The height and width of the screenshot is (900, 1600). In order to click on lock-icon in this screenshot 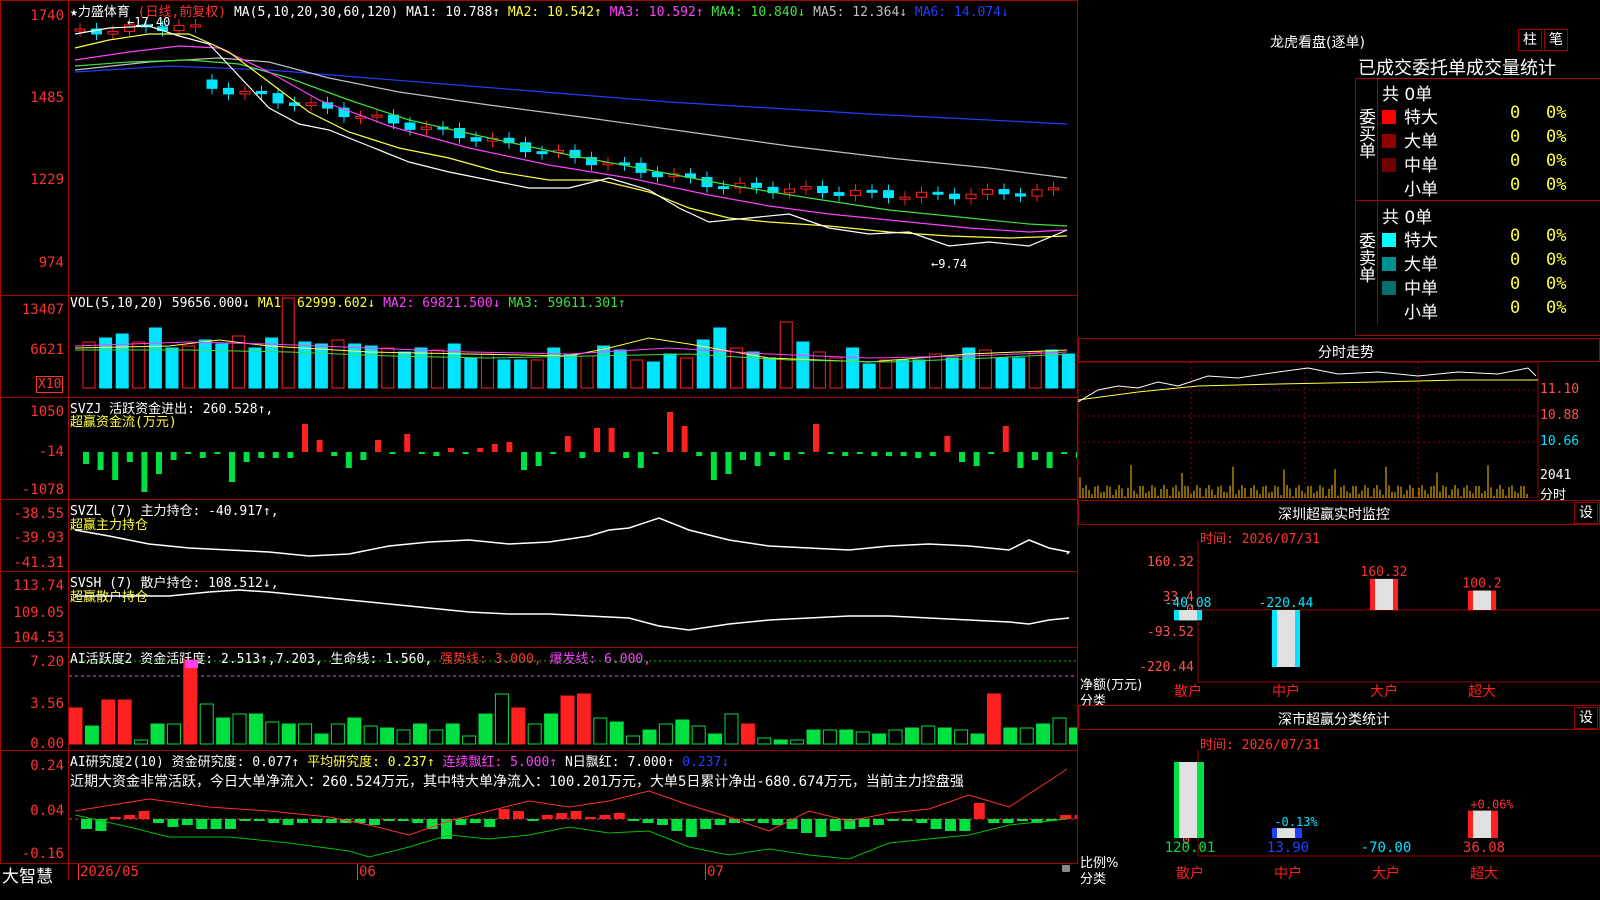, I will do `click(1066, 868)`.